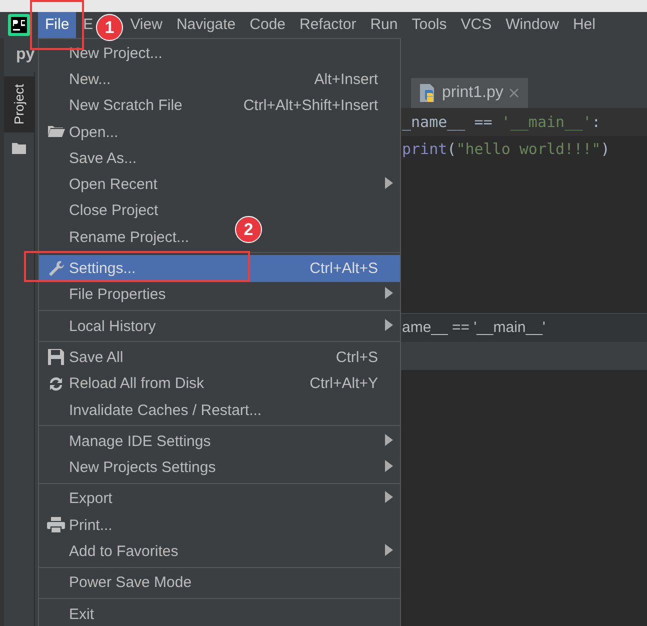 The width and height of the screenshot is (647, 626). What do you see at coordinates (219, 105) in the screenshot?
I see `menu-item: New Scratch File Ctrl+Alt+Shift+Insert` at bounding box center [219, 105].